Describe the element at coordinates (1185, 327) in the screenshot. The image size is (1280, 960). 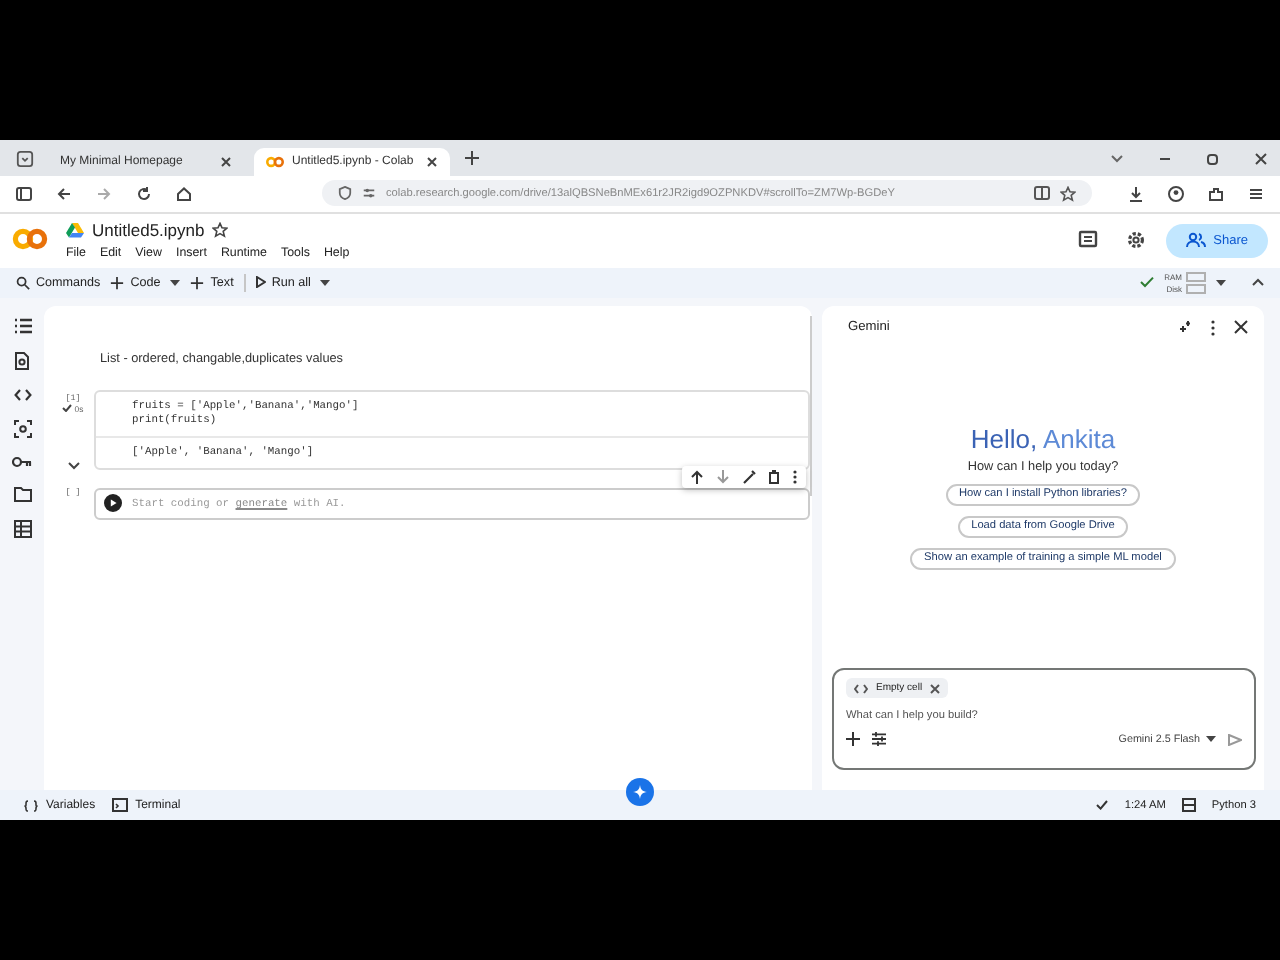
I see `sparkle-icon` at that location.